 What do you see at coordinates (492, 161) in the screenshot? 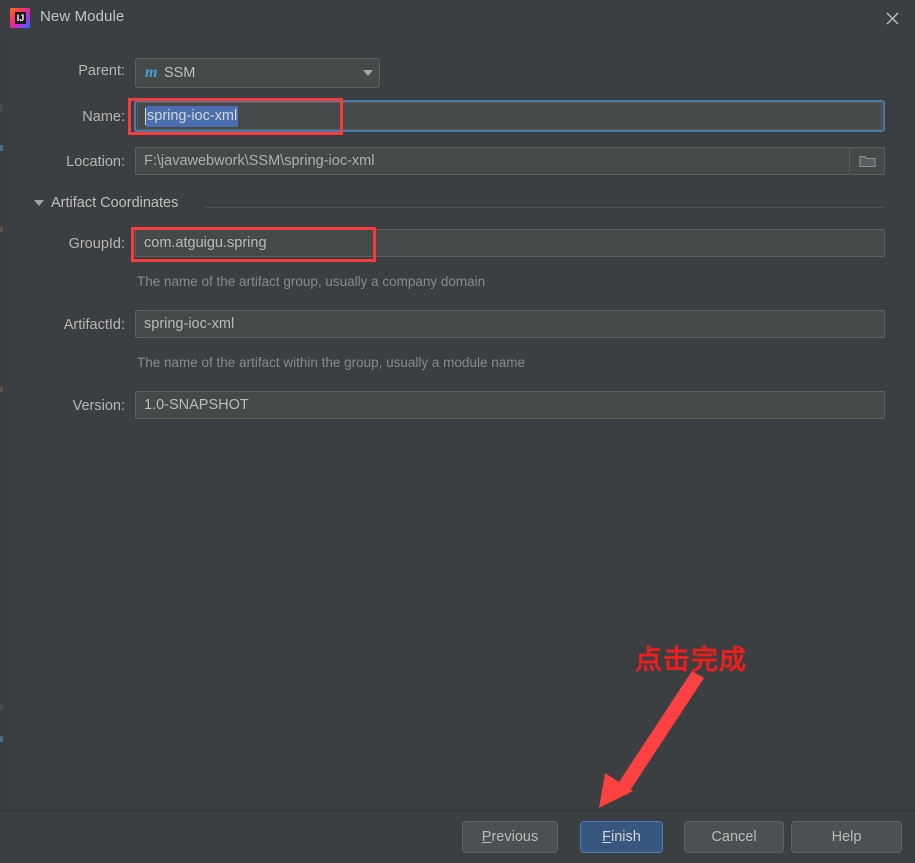
I see `location-input: F:\javawebwork\SSM\spring-ioc-xml` at bounding box center [492, 161].